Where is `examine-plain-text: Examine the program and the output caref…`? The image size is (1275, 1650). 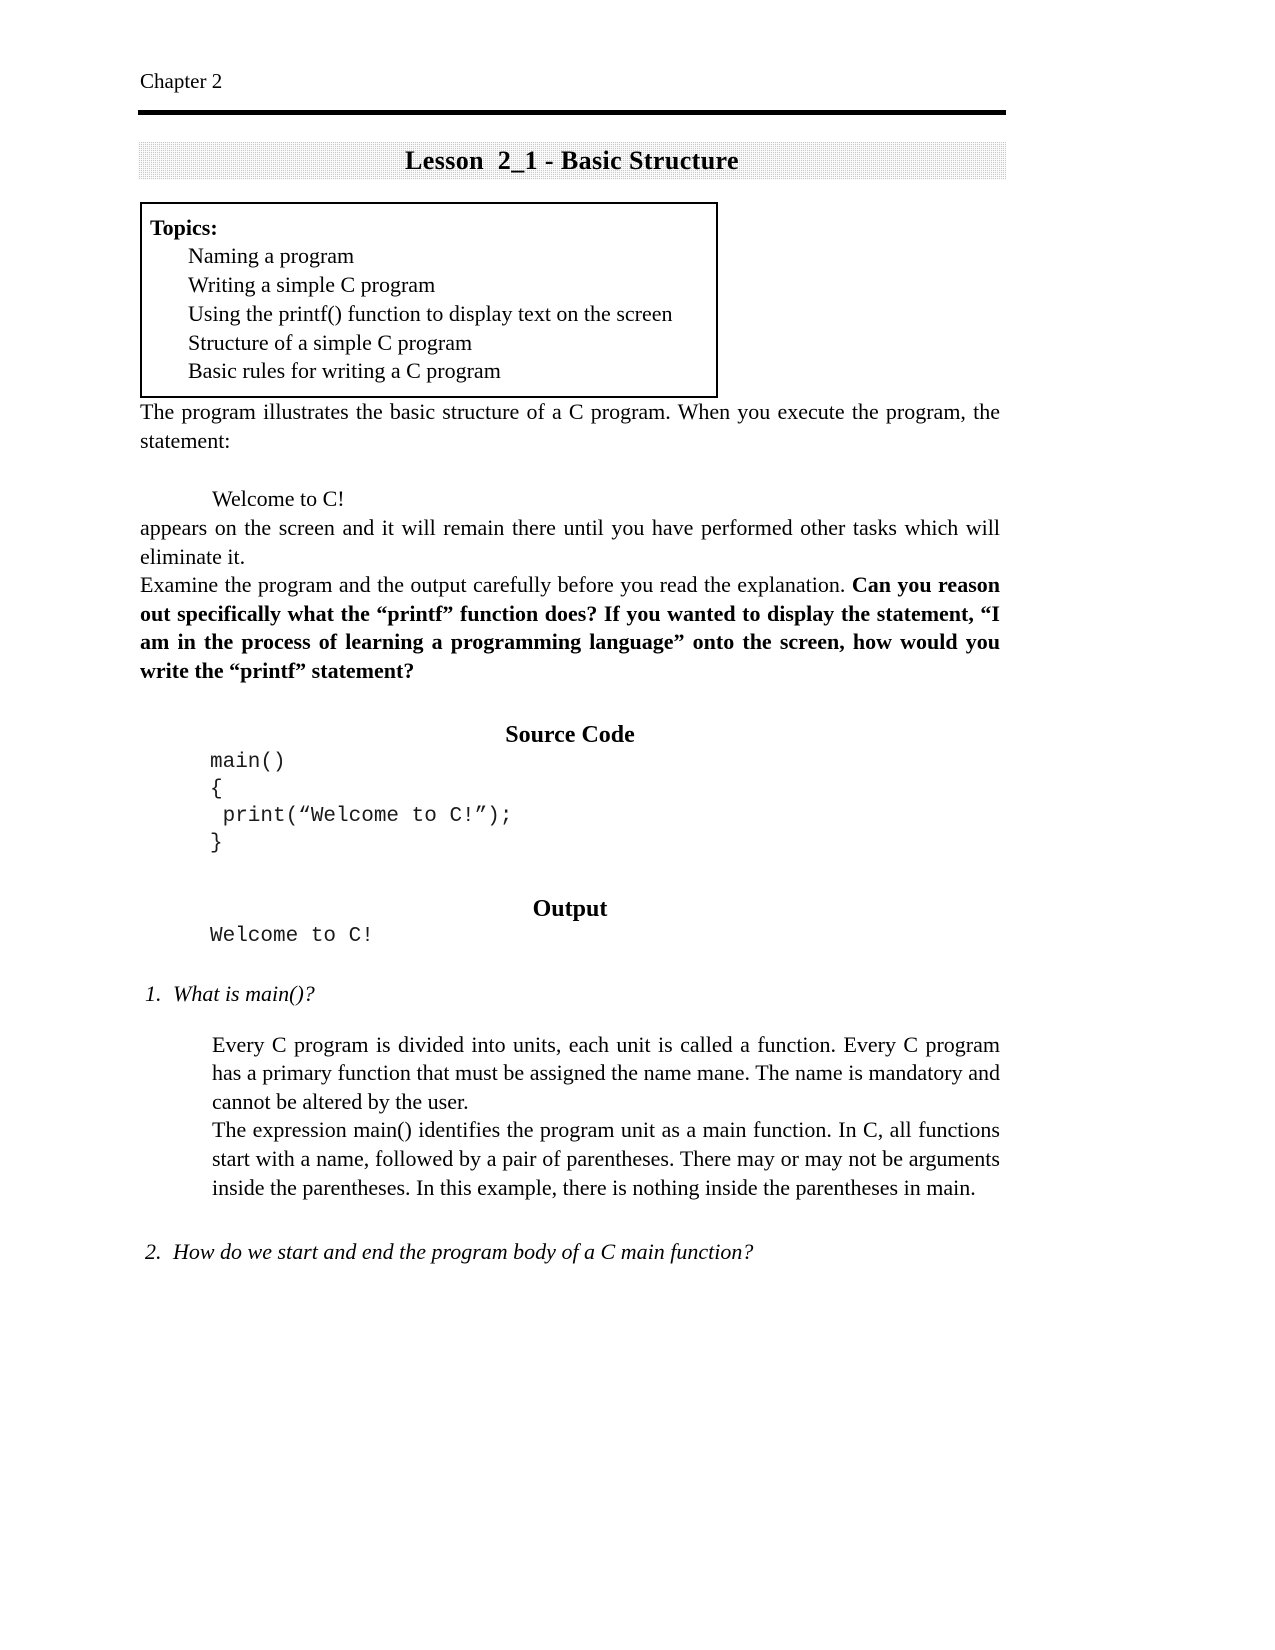
examine-plain-text: Examine the program and the output caref… is located at coordinates (496, 585).